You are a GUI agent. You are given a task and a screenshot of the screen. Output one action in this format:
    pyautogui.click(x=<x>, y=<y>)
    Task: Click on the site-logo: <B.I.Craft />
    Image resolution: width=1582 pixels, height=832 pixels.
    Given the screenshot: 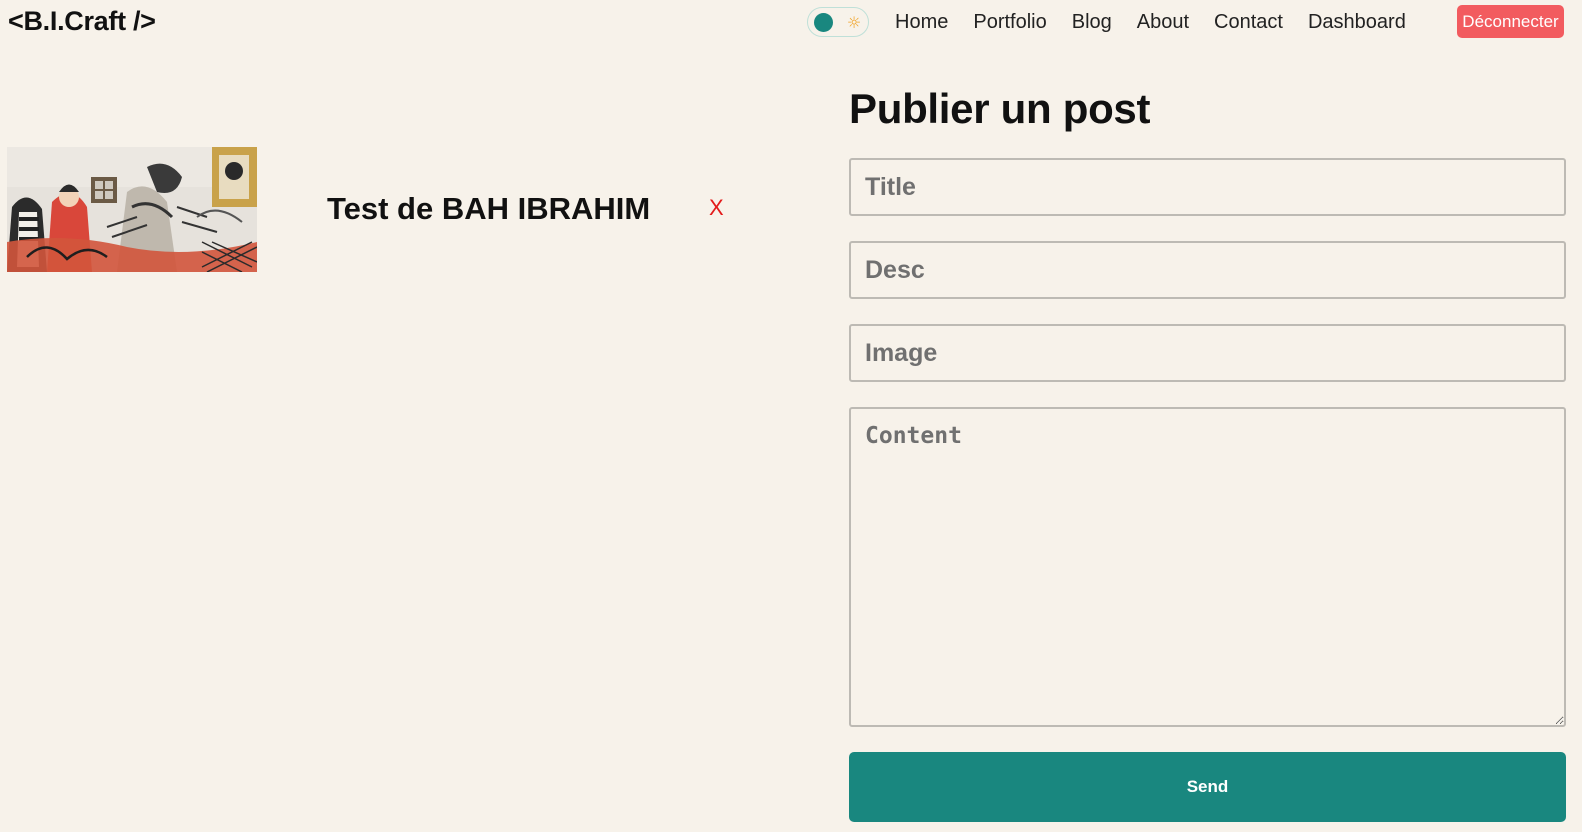 What is the action you would take?
    pyautogui.click(x=82, y=21)
    